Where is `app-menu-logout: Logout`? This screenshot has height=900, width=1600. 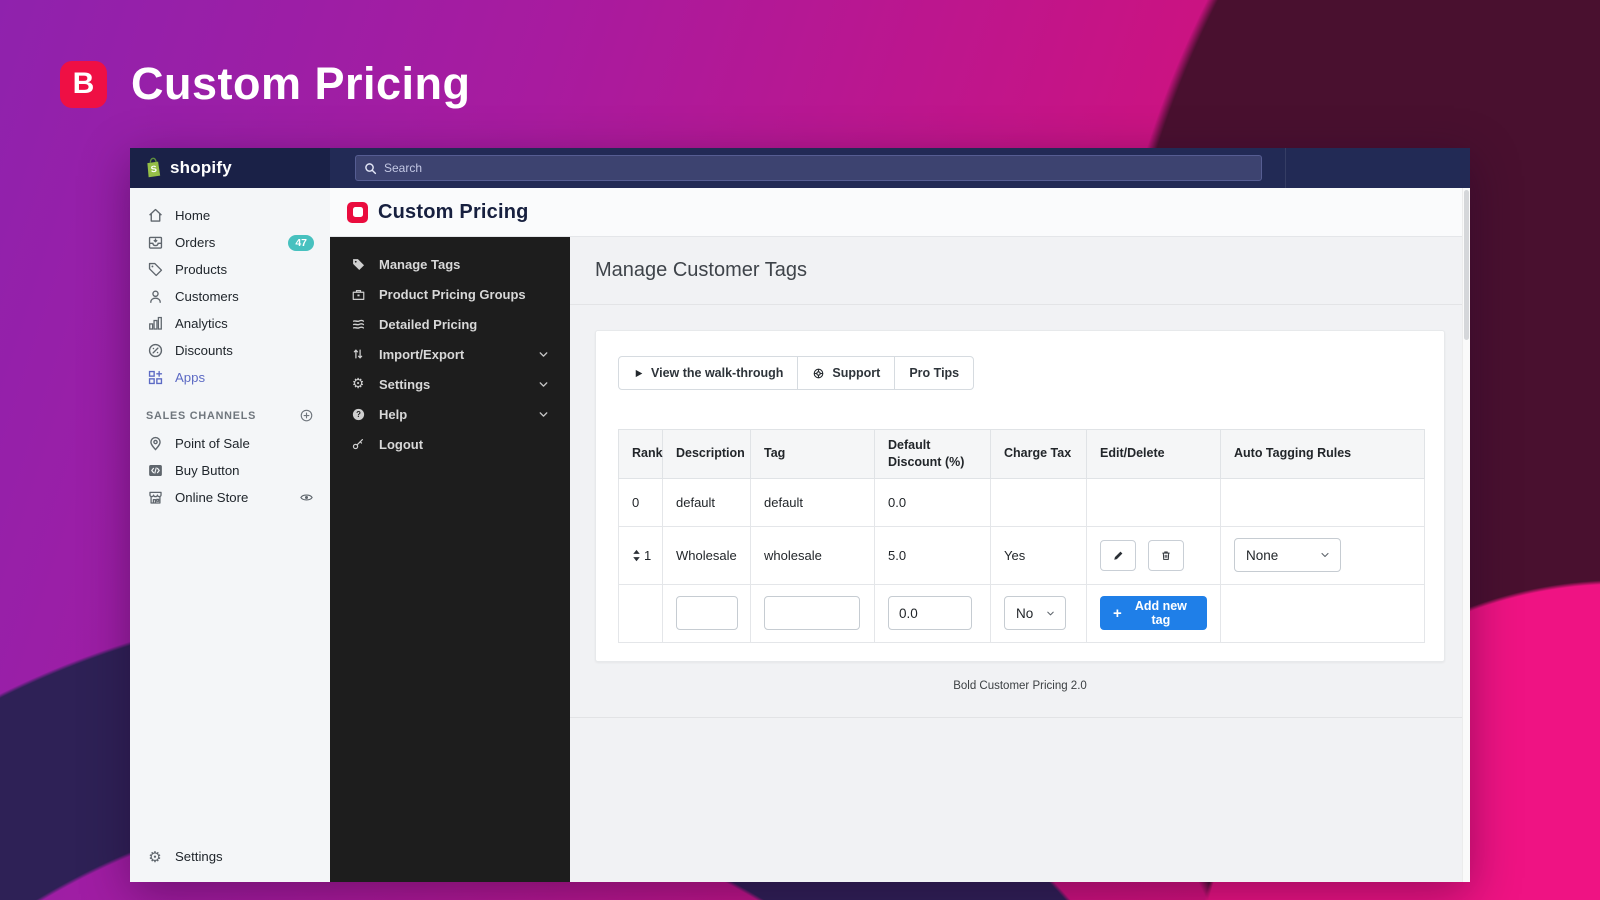 app-menu-logout: Logout is located at coordinates (450, 444).